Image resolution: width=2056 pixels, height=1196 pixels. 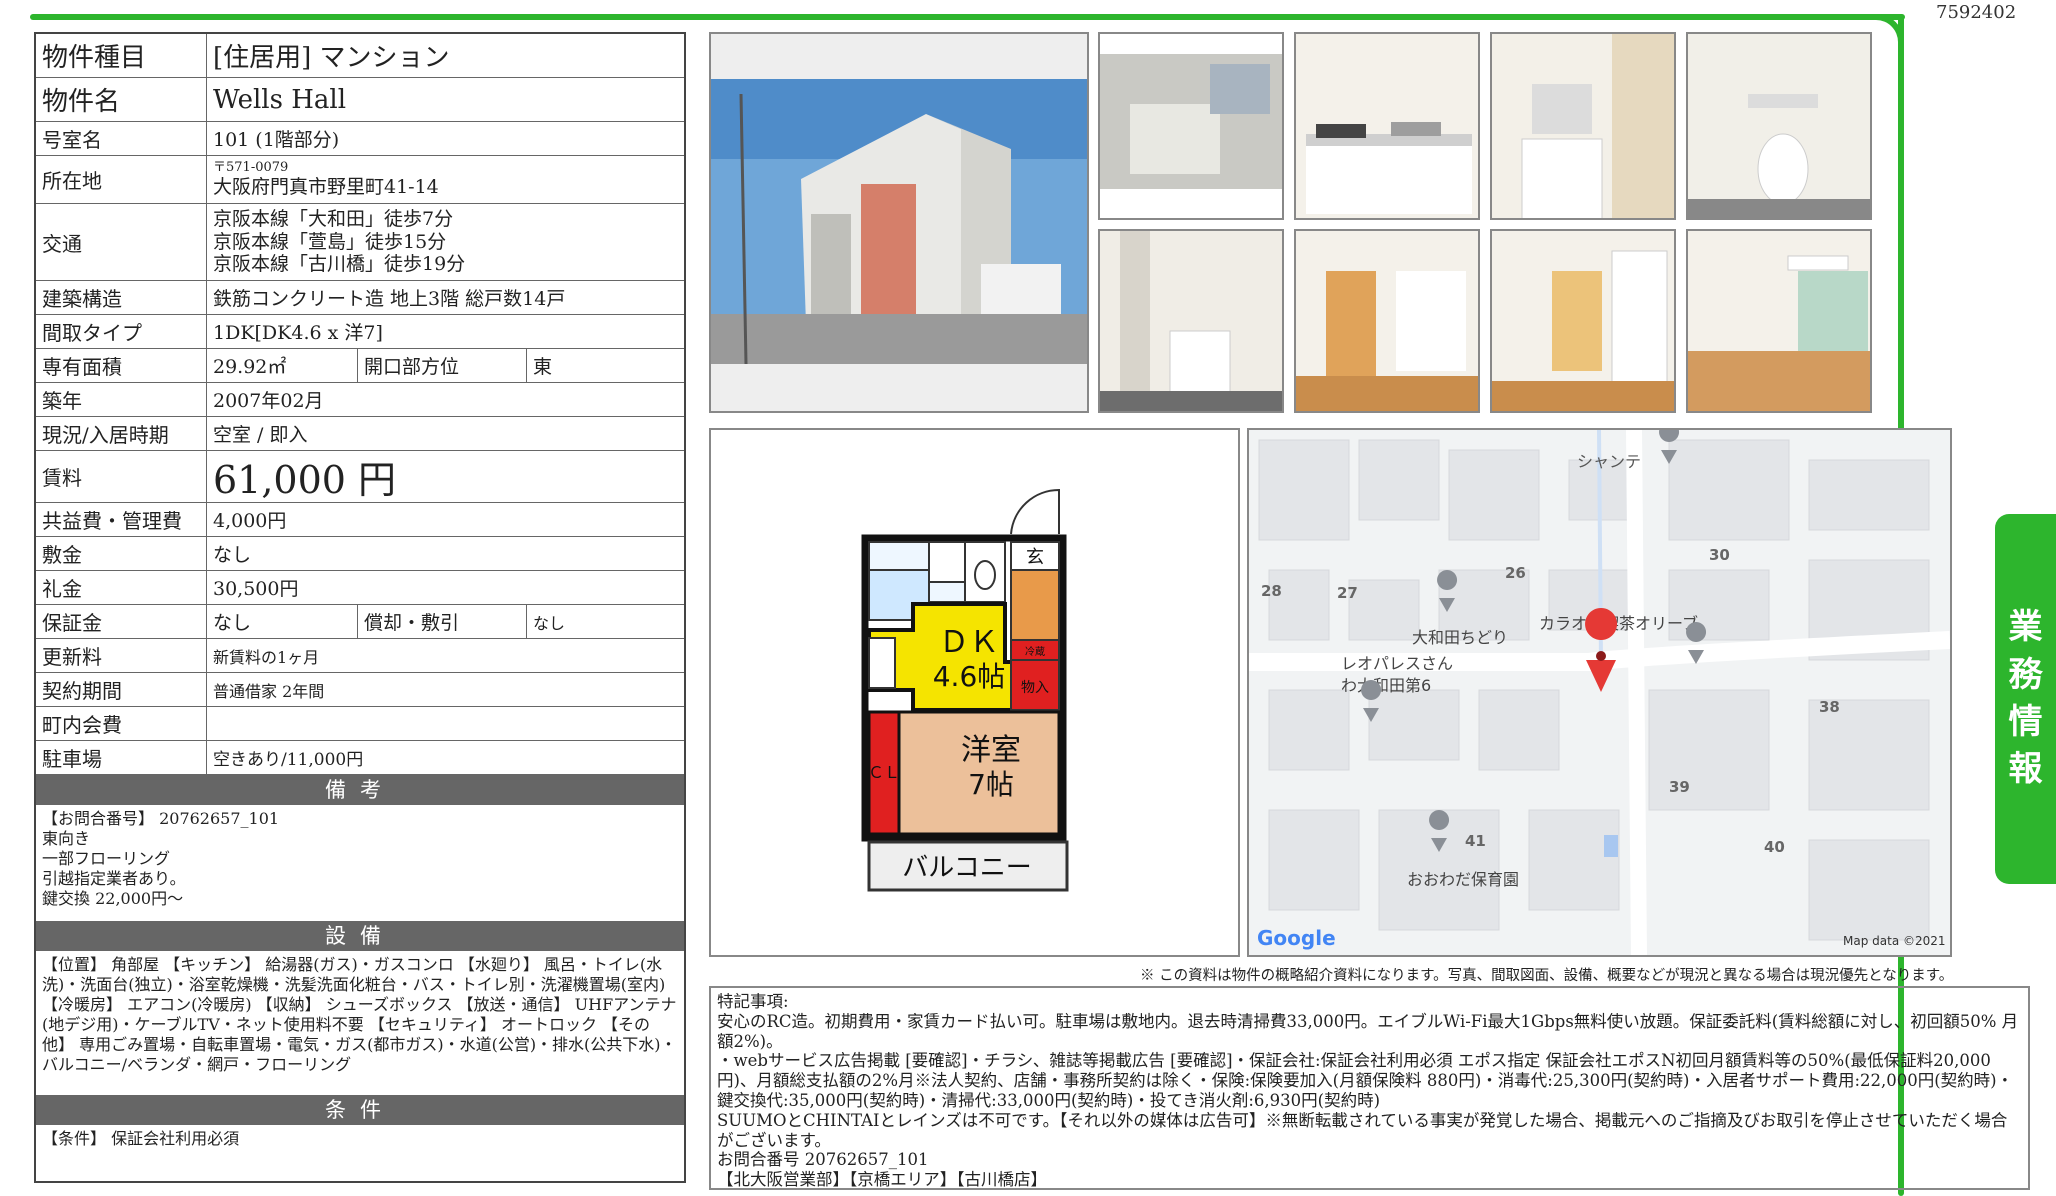 What do you see at coordinates (339, 264) in the screenshot?
I see `traffic-line: 京阪本線「古川橋」徒歩19分` at bounding box center [339, 264].